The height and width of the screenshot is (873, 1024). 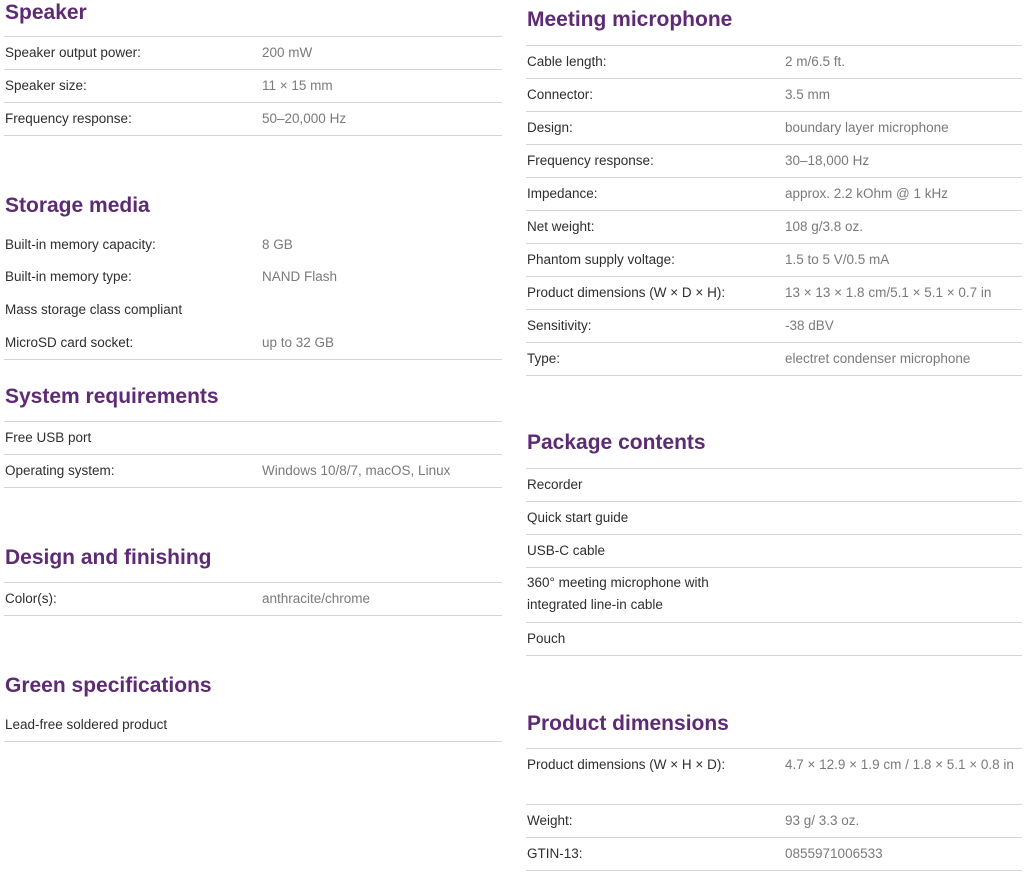 What do you see at coordinates (578, 517) in the screenshot?
I see `spec-label: Quick start guide` at bounding box center [578, 517].